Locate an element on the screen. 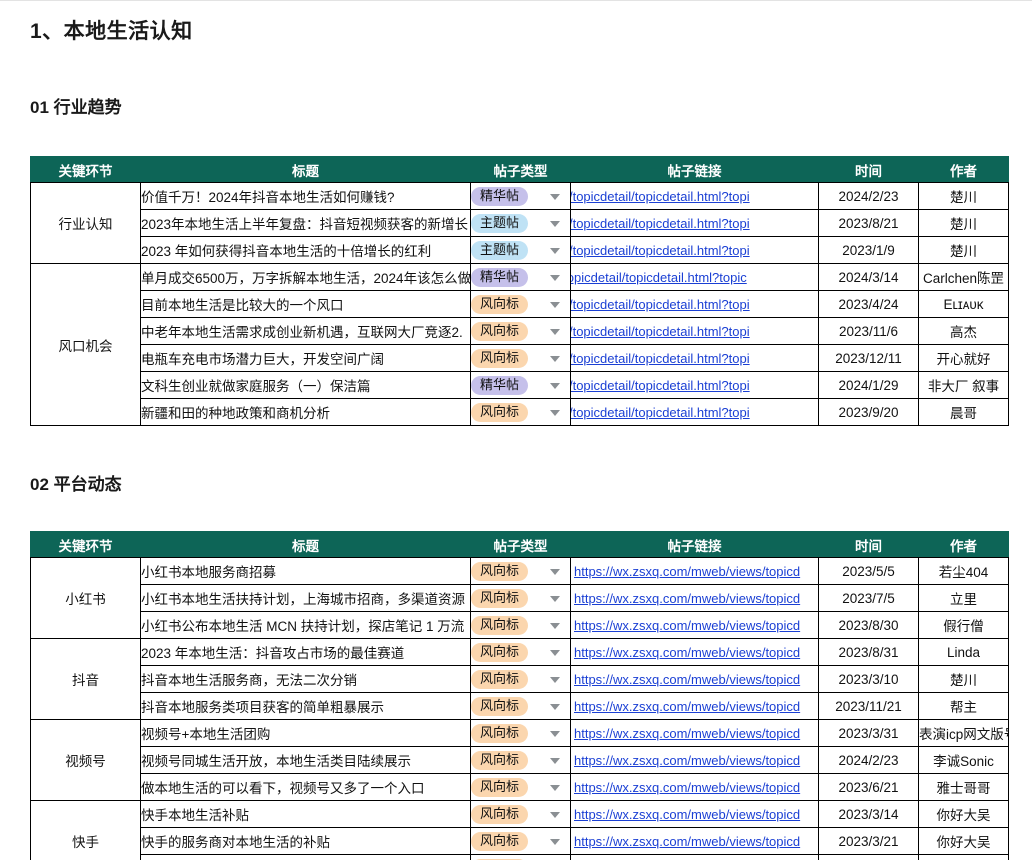 The height and width of the screenshot is (860, 1032). title-cell: 文科生创业就做家庭服务（一）保洁篇 is located at coordinates (305, 385).